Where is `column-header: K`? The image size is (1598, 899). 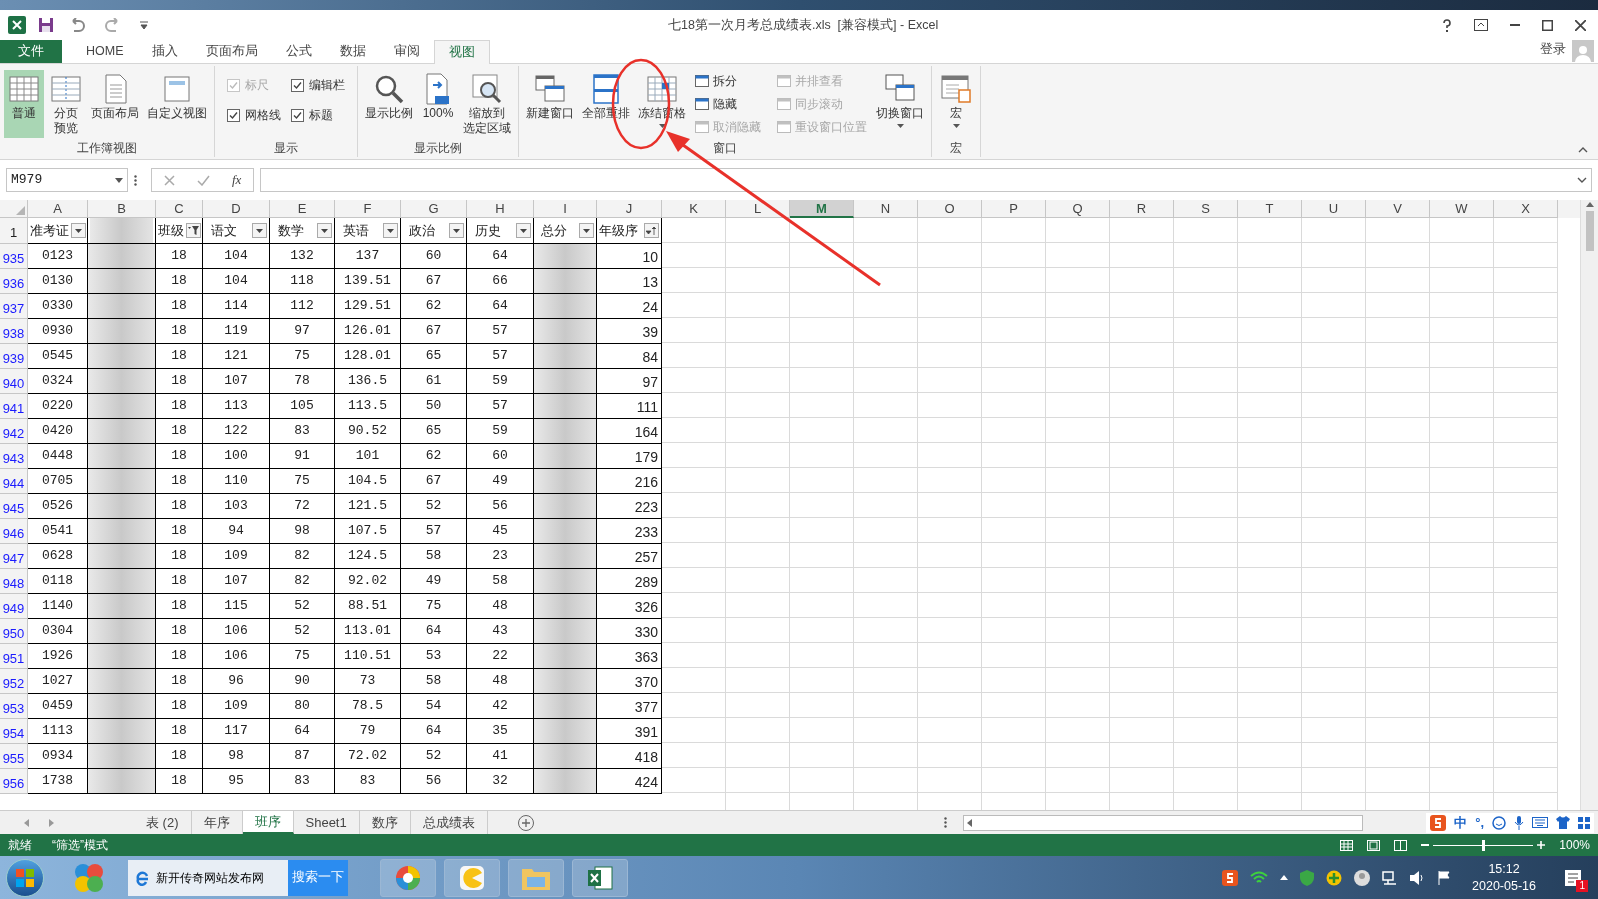 column-header: K is located at coordinates (694, 209).